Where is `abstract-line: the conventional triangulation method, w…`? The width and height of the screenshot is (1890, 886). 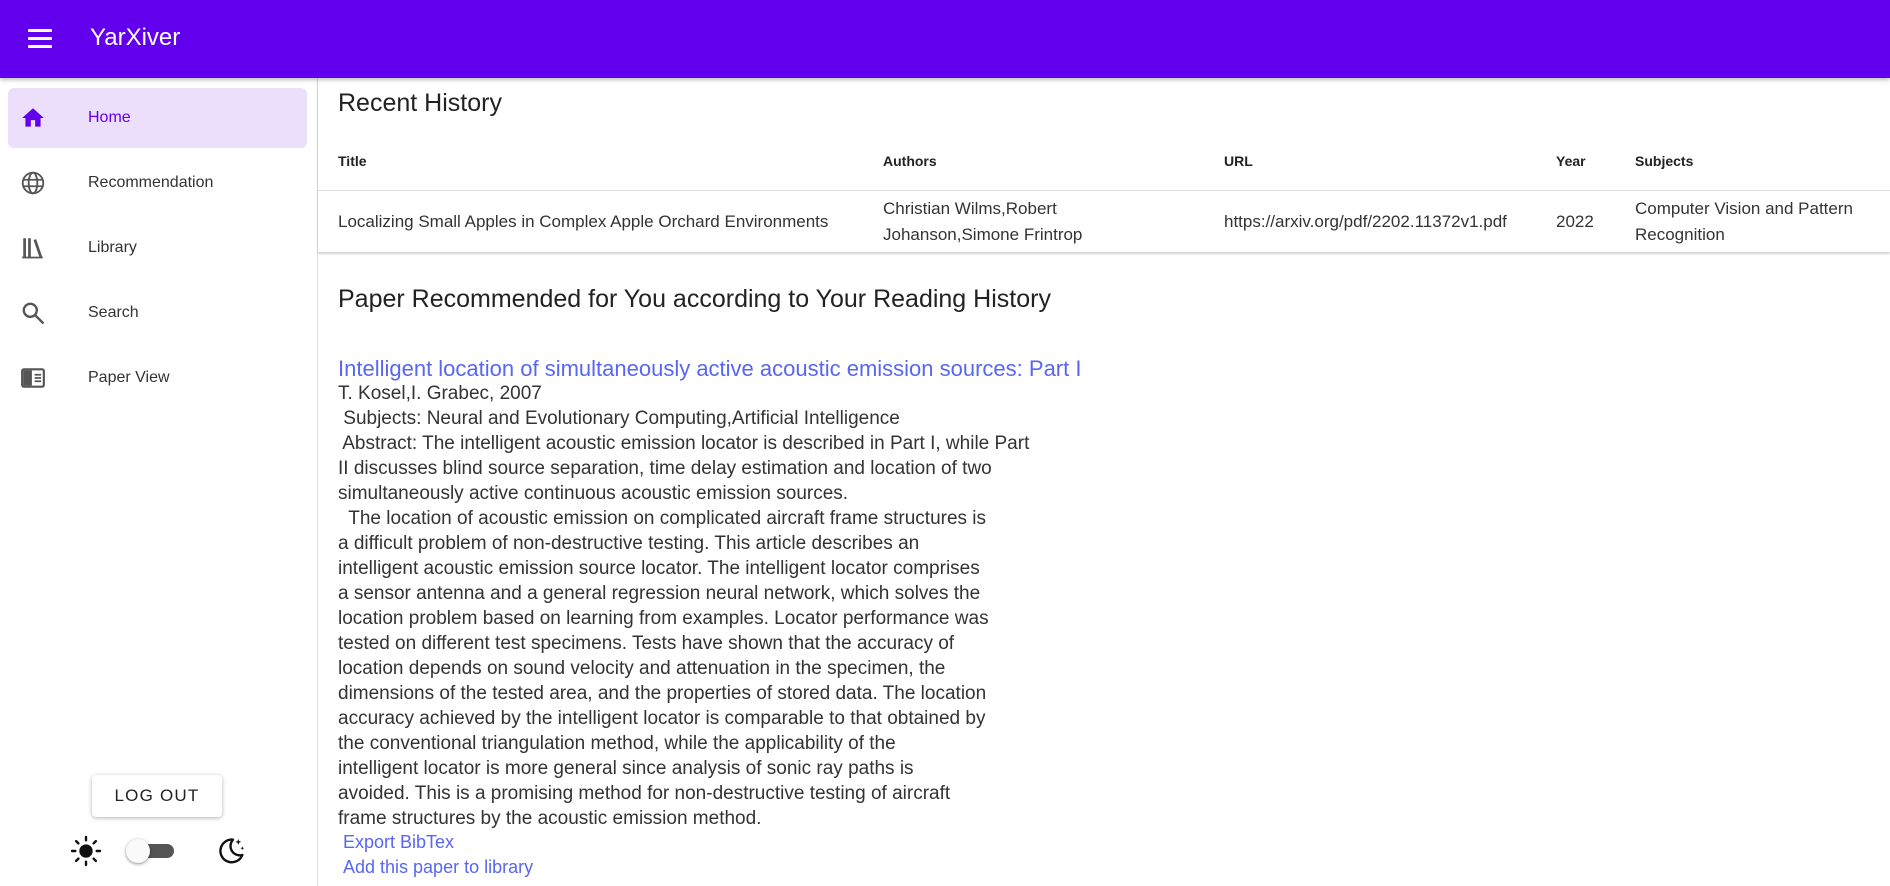 abstract-line: the conventional triangulation method, w… is located at coordinates (617, 743).